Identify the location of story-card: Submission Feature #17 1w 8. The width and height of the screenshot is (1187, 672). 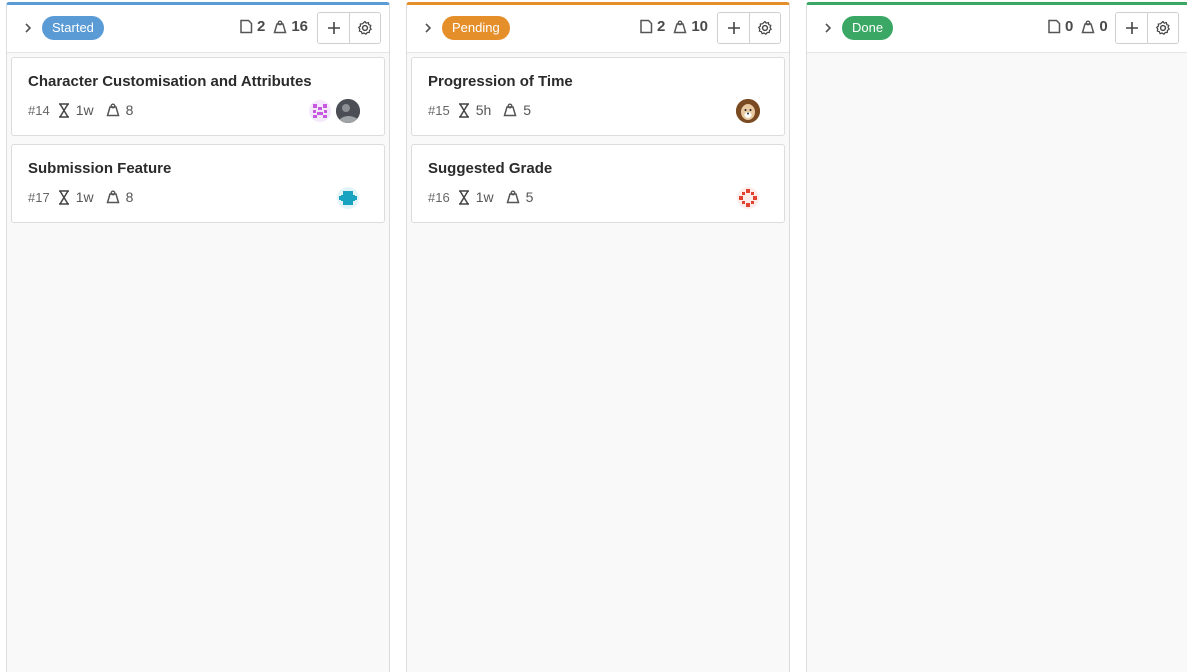
(198, 183).